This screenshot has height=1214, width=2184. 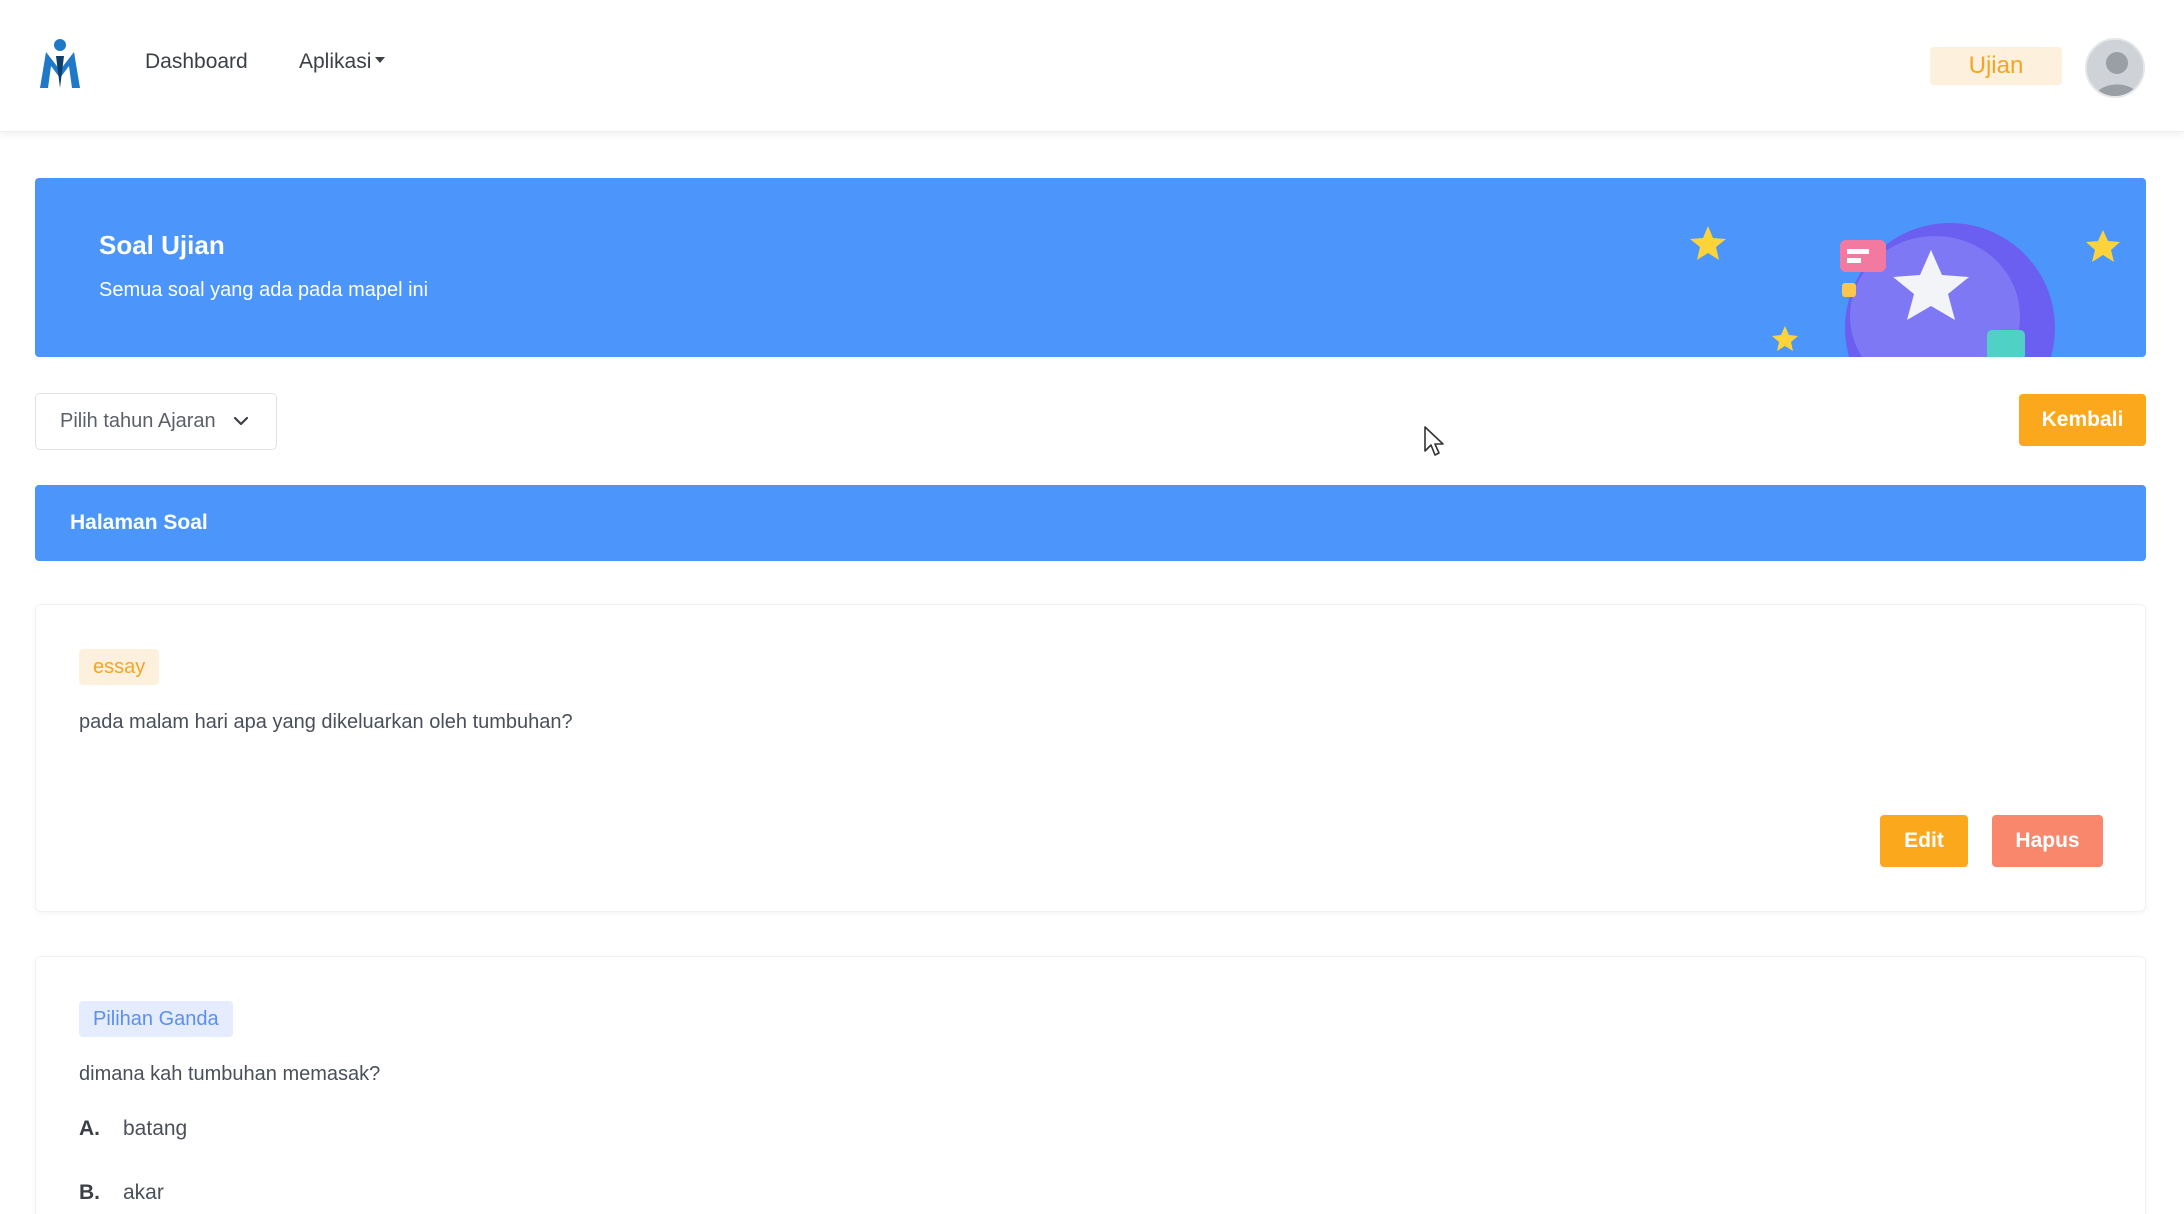 What do you see at coordinates (155, 1128) in the screenshot?
I see `option-text: batang` at bounding box center [155, 1128].